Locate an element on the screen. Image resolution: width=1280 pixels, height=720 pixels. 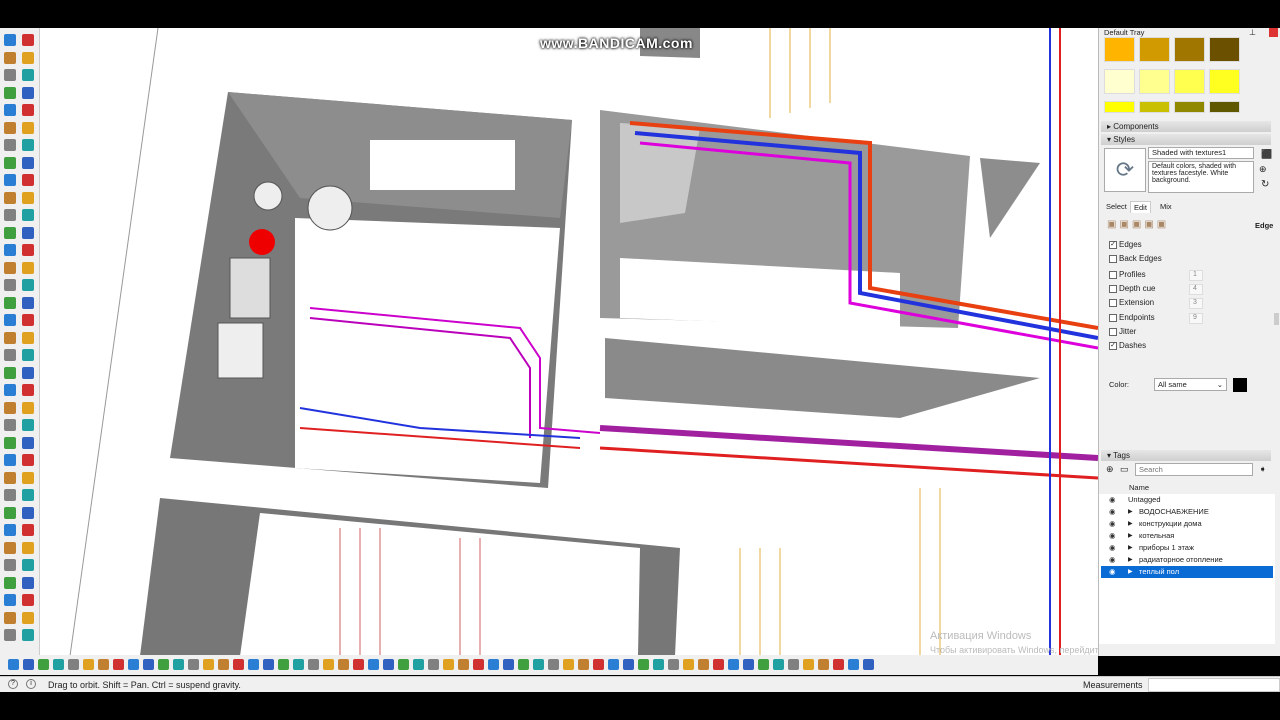
details-icon: ➧ is located at coordinates (1263, 469).